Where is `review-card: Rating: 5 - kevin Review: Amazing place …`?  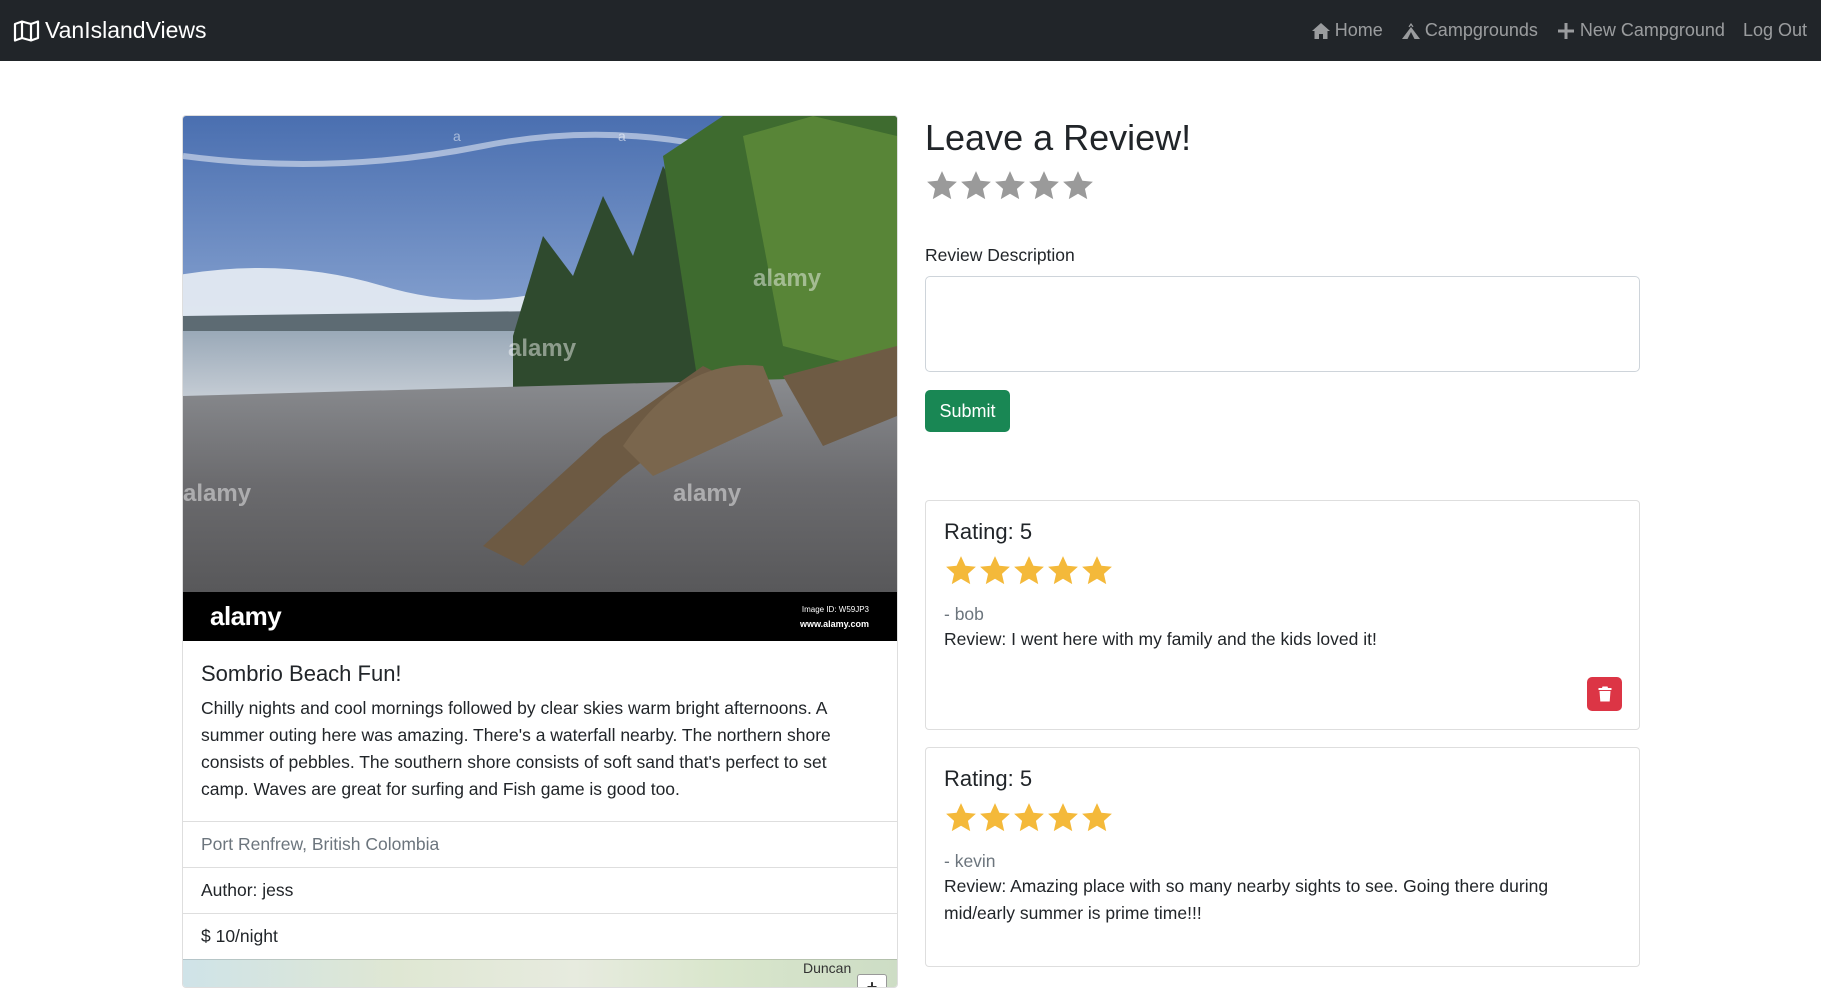
review-card: Rating: 5 - kevin Review: Amazing place … is located at coordinates (1282, 857).